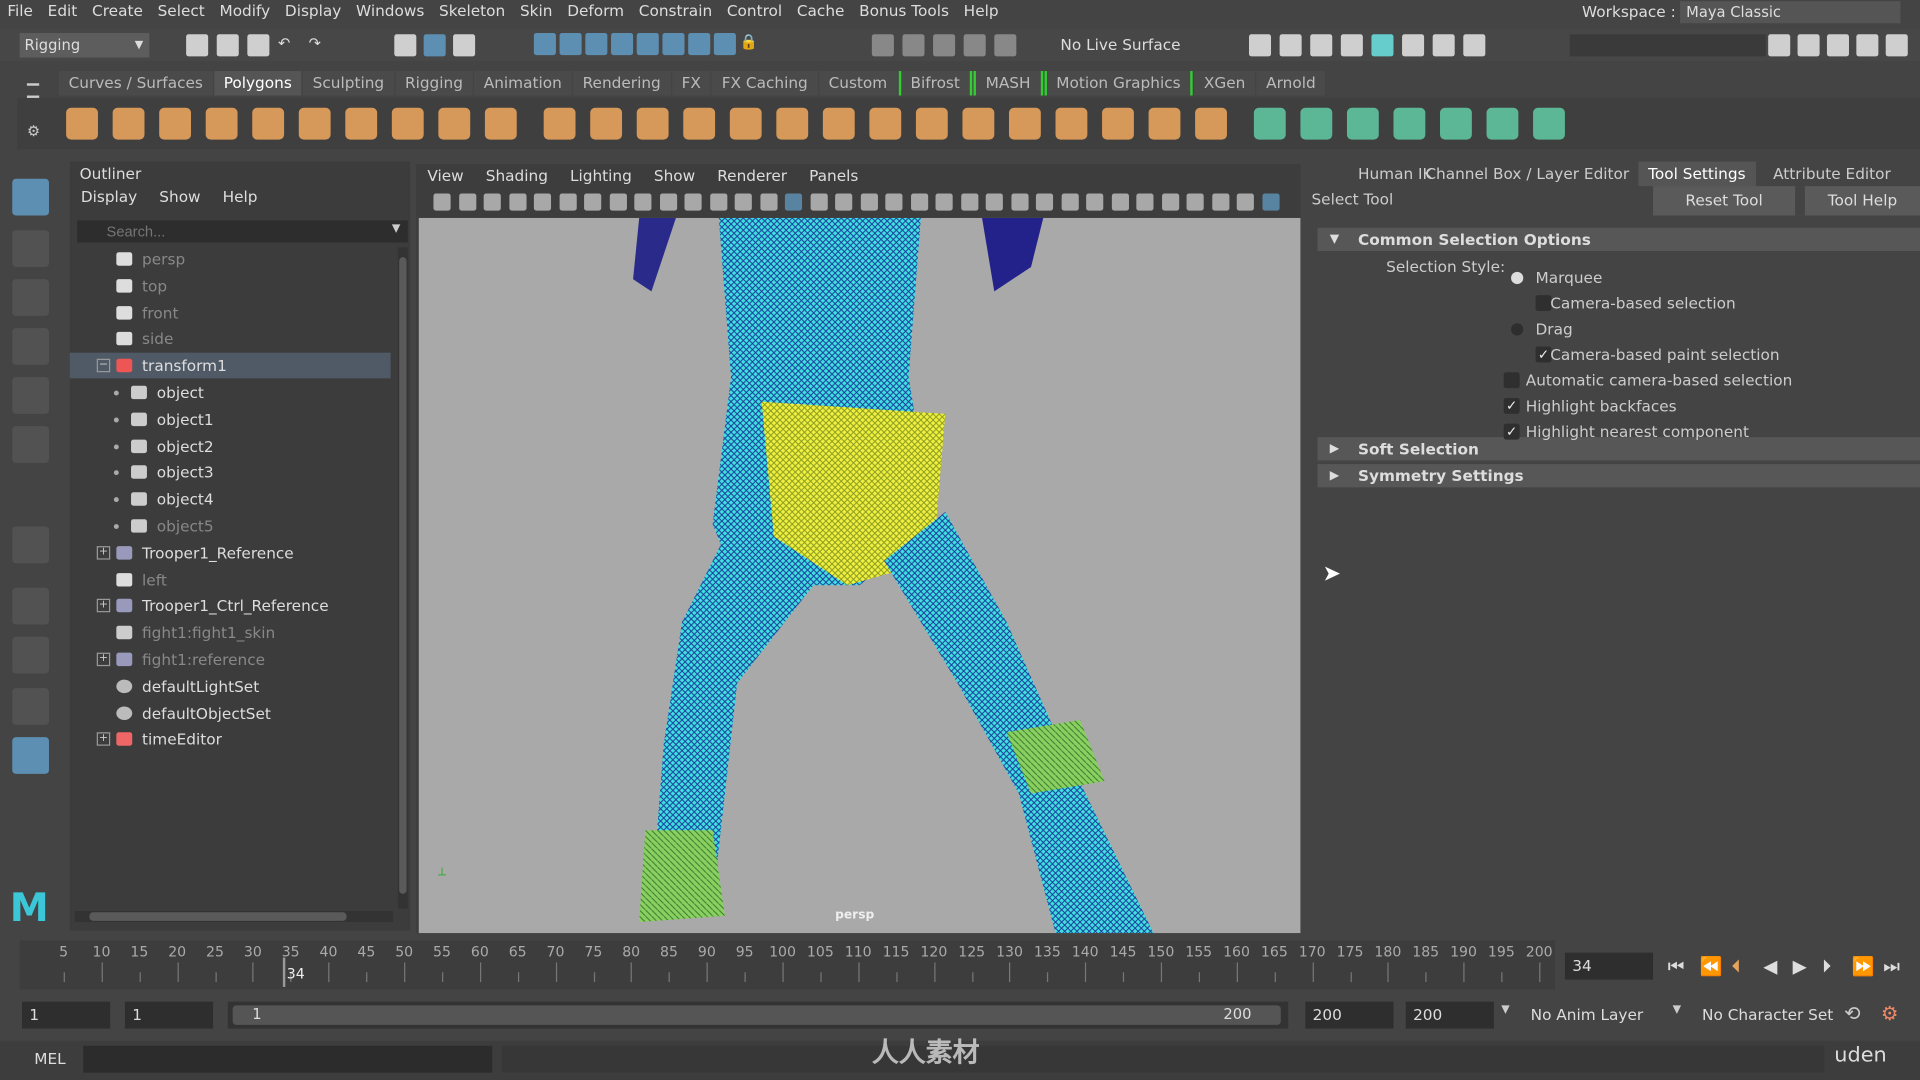  Describe the element at coordinates (30, 706) in the screenshot. I see `two-view-layout-icon` at that location.